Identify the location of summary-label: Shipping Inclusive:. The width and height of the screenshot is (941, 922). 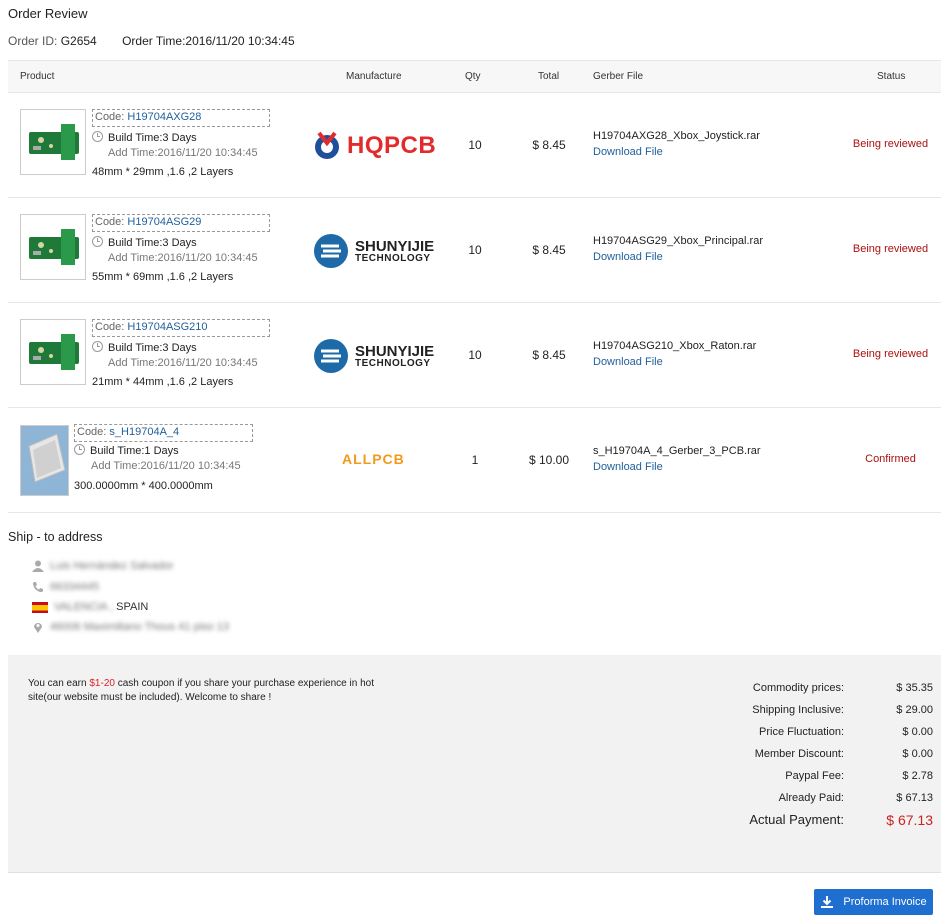
(798, 710).